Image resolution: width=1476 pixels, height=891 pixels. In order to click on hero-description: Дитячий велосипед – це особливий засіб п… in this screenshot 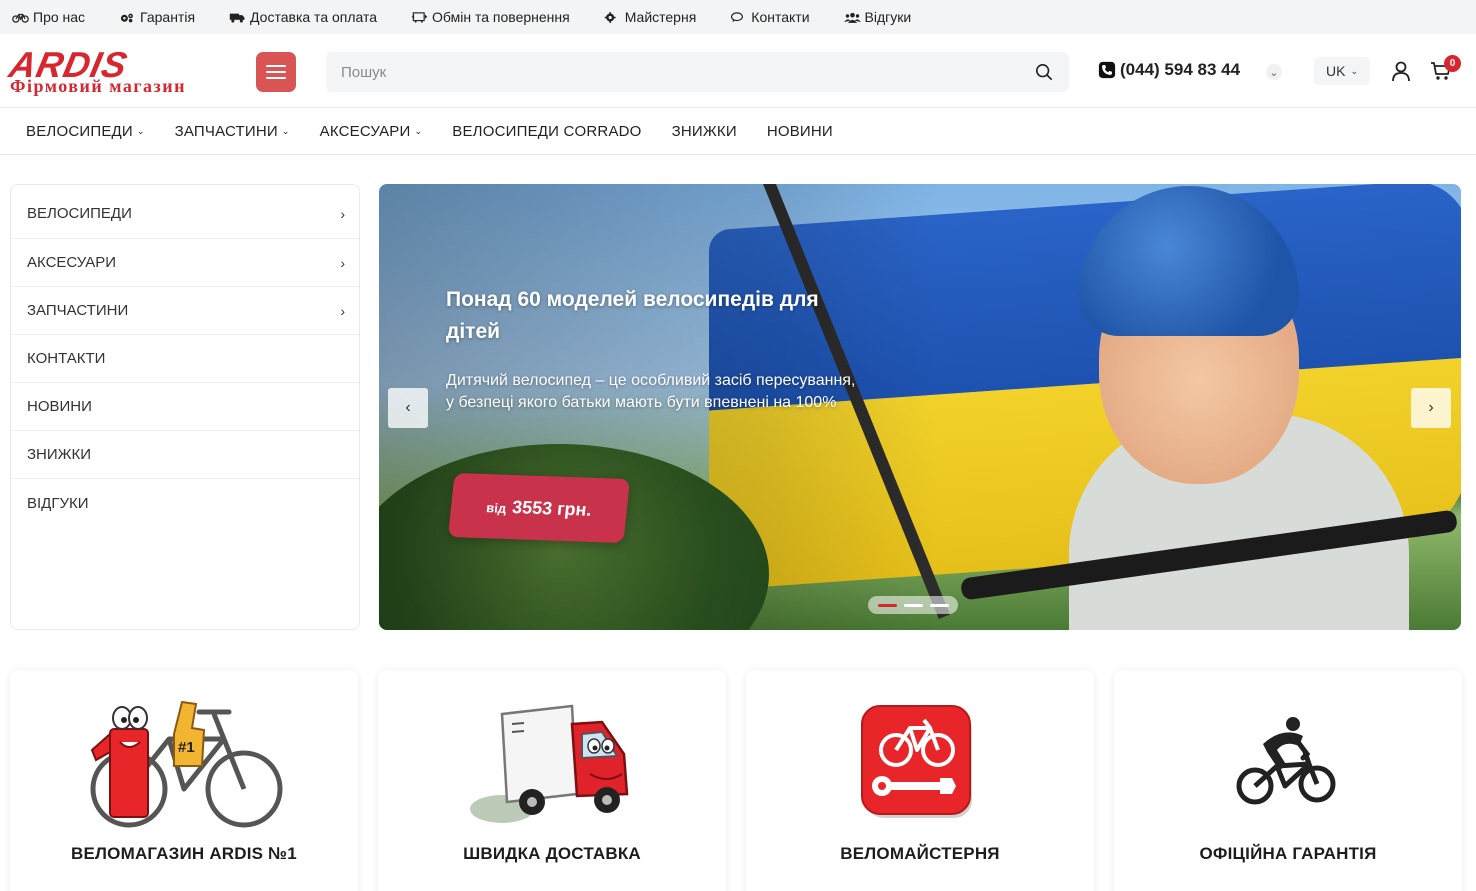, I will do `click(651, 391)`.